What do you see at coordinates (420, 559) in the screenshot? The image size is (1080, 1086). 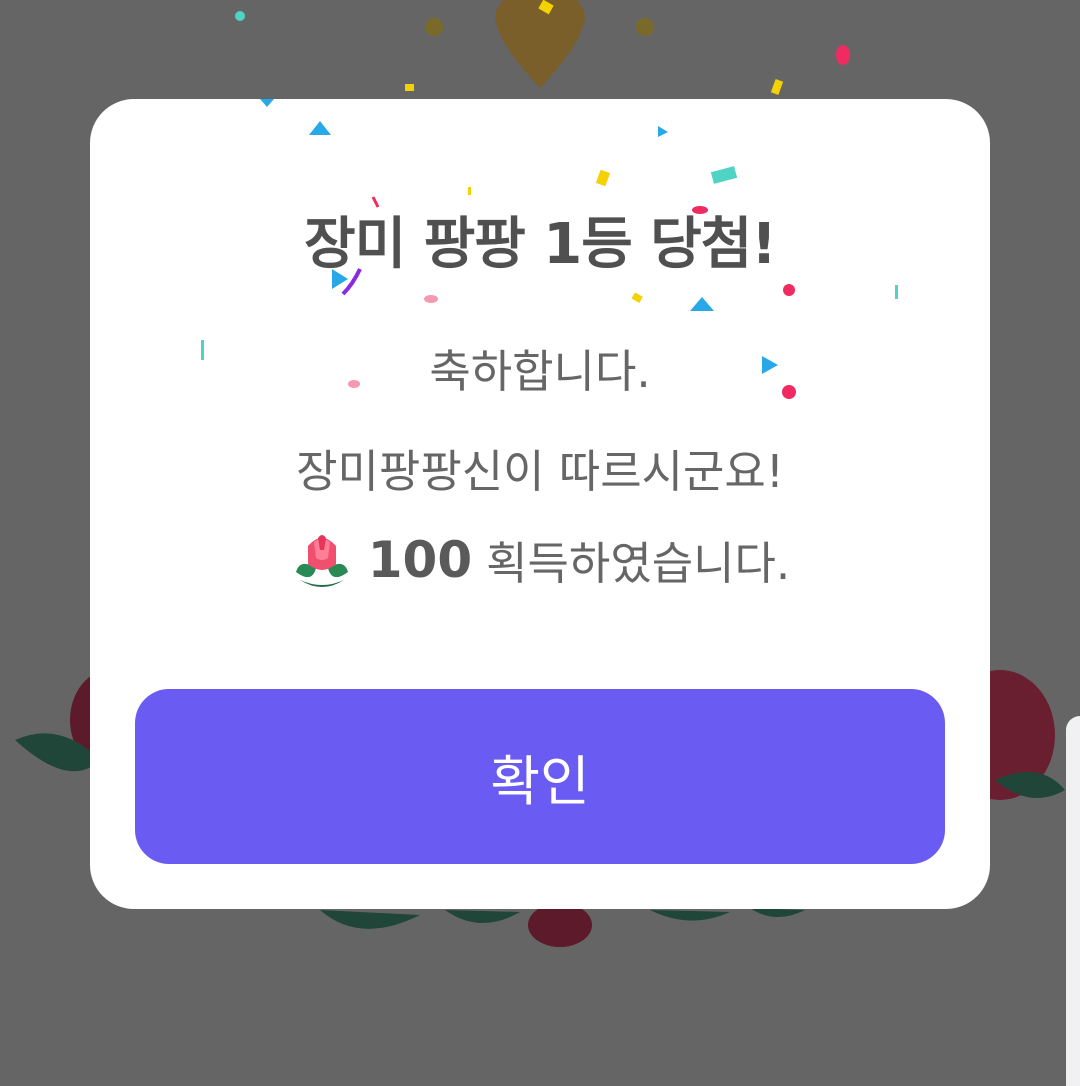 I see `reward-amount: 100` at bounding box center [420, 559].